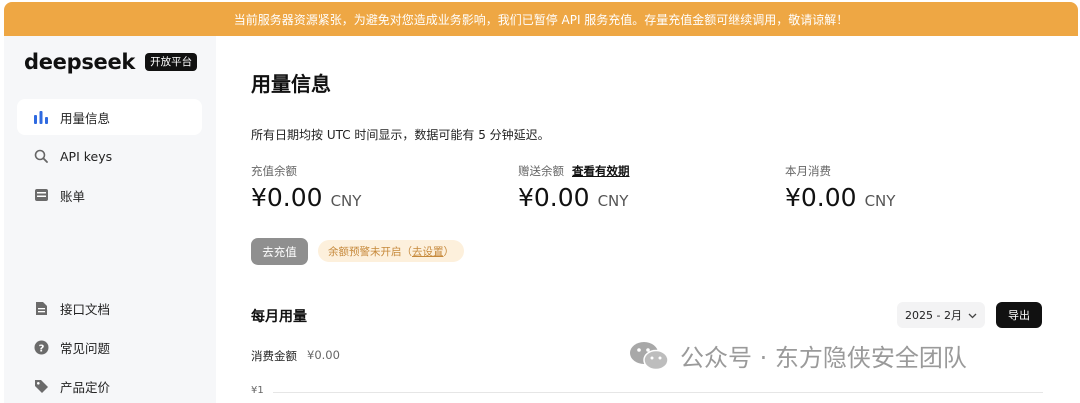 Image resolution: width=1080 pixels, height=403 pixels. What do you see at coordinates (85, 348) in the screenshot?
I see `sidebar-item-label: 常见问题` at bounding box center [85, 348].